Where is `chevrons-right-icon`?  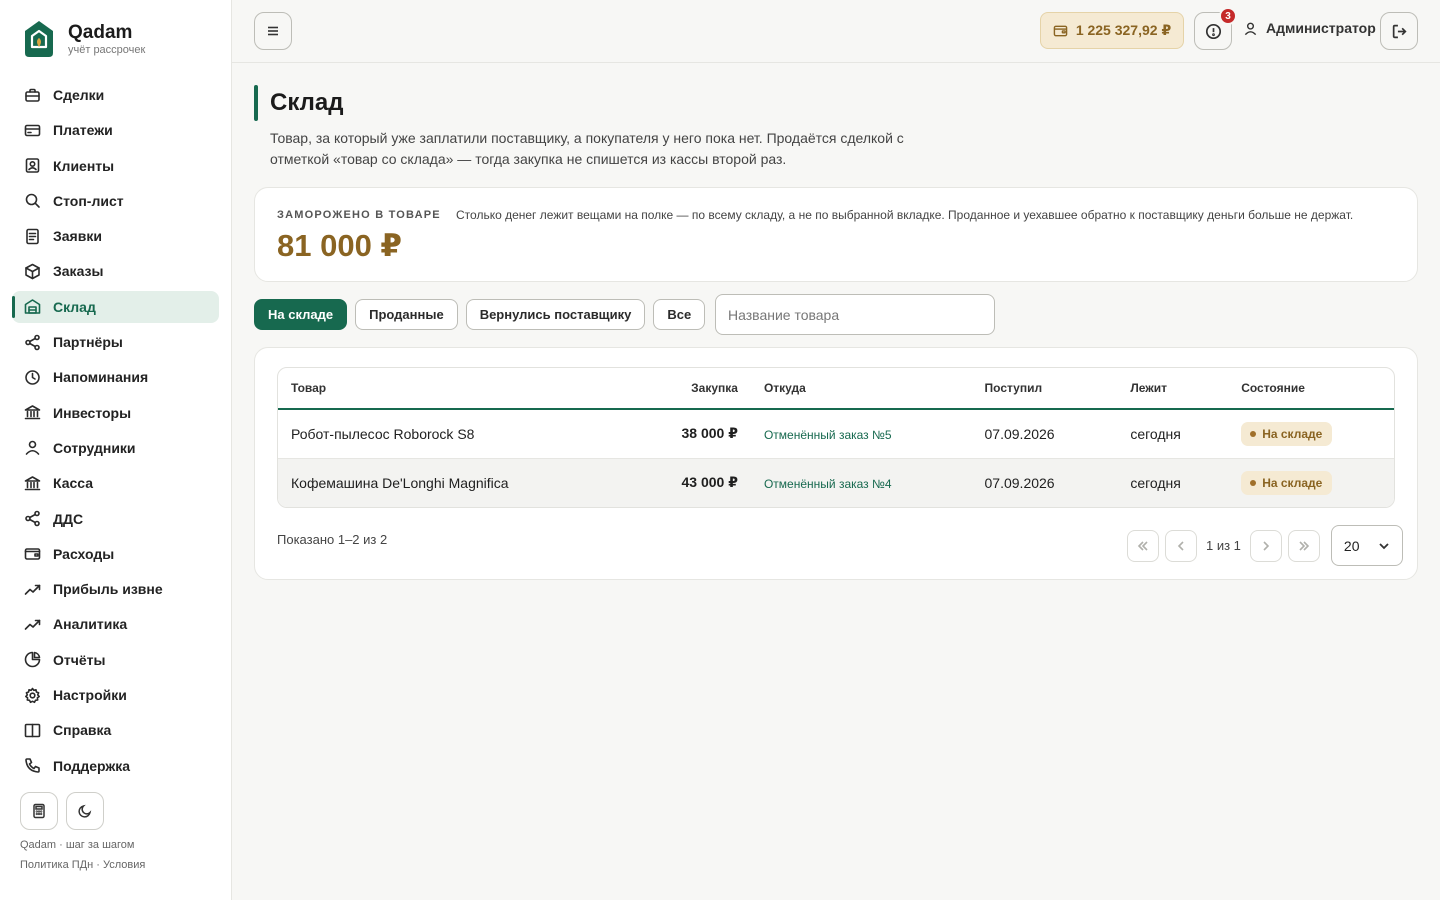 chevrons-right-icon is located at coordinates (1304, 545).